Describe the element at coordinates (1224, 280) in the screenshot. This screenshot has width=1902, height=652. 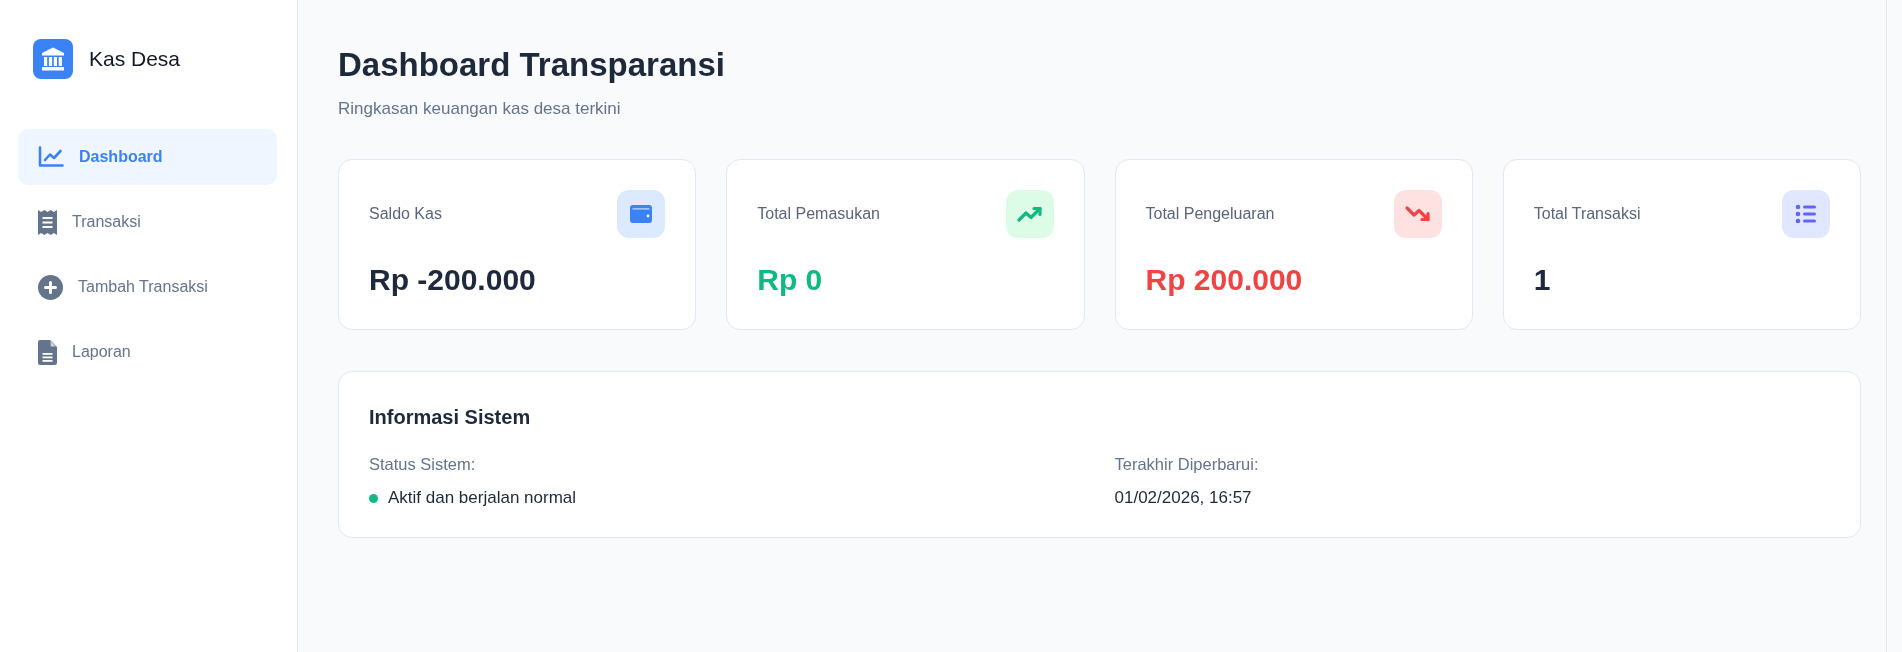
I see `stat-value: Rp 200.000` at that location.